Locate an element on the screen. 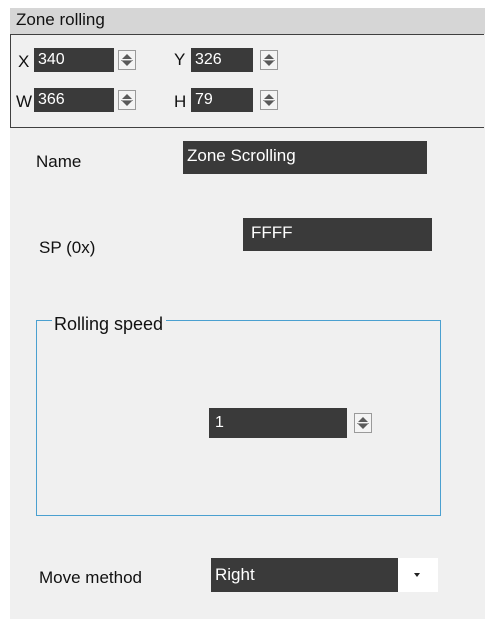 The image size is (485, 619). move-method-dropdown-button is located at coordinates (418, 575).